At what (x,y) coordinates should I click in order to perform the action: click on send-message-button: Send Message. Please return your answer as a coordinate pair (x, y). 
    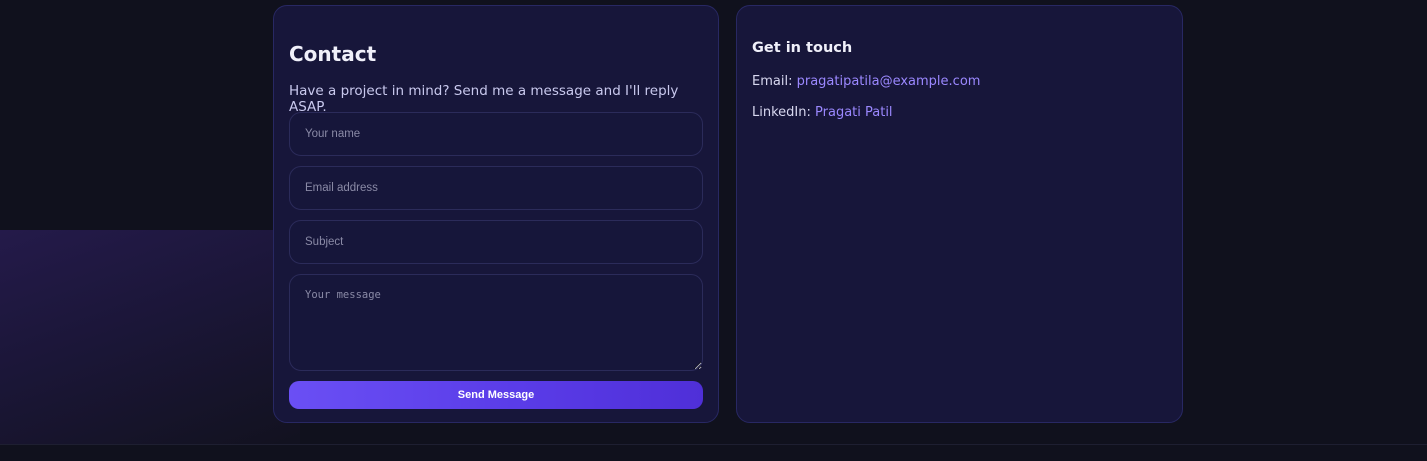
    Looking at the image, I should click on (496, 395).